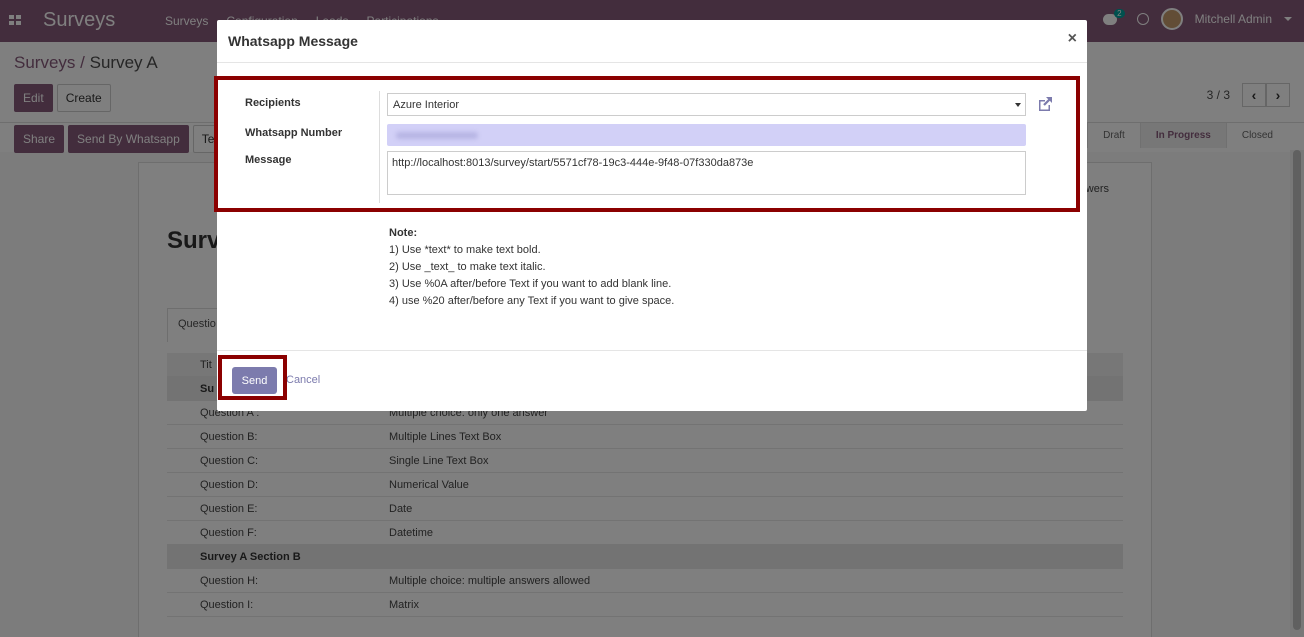 The image size is (1304, 637). Describe the element at coordinates (465, 250) in the screenshot. I see `note-line: 1) Use *text* to make text bold.` at that location.